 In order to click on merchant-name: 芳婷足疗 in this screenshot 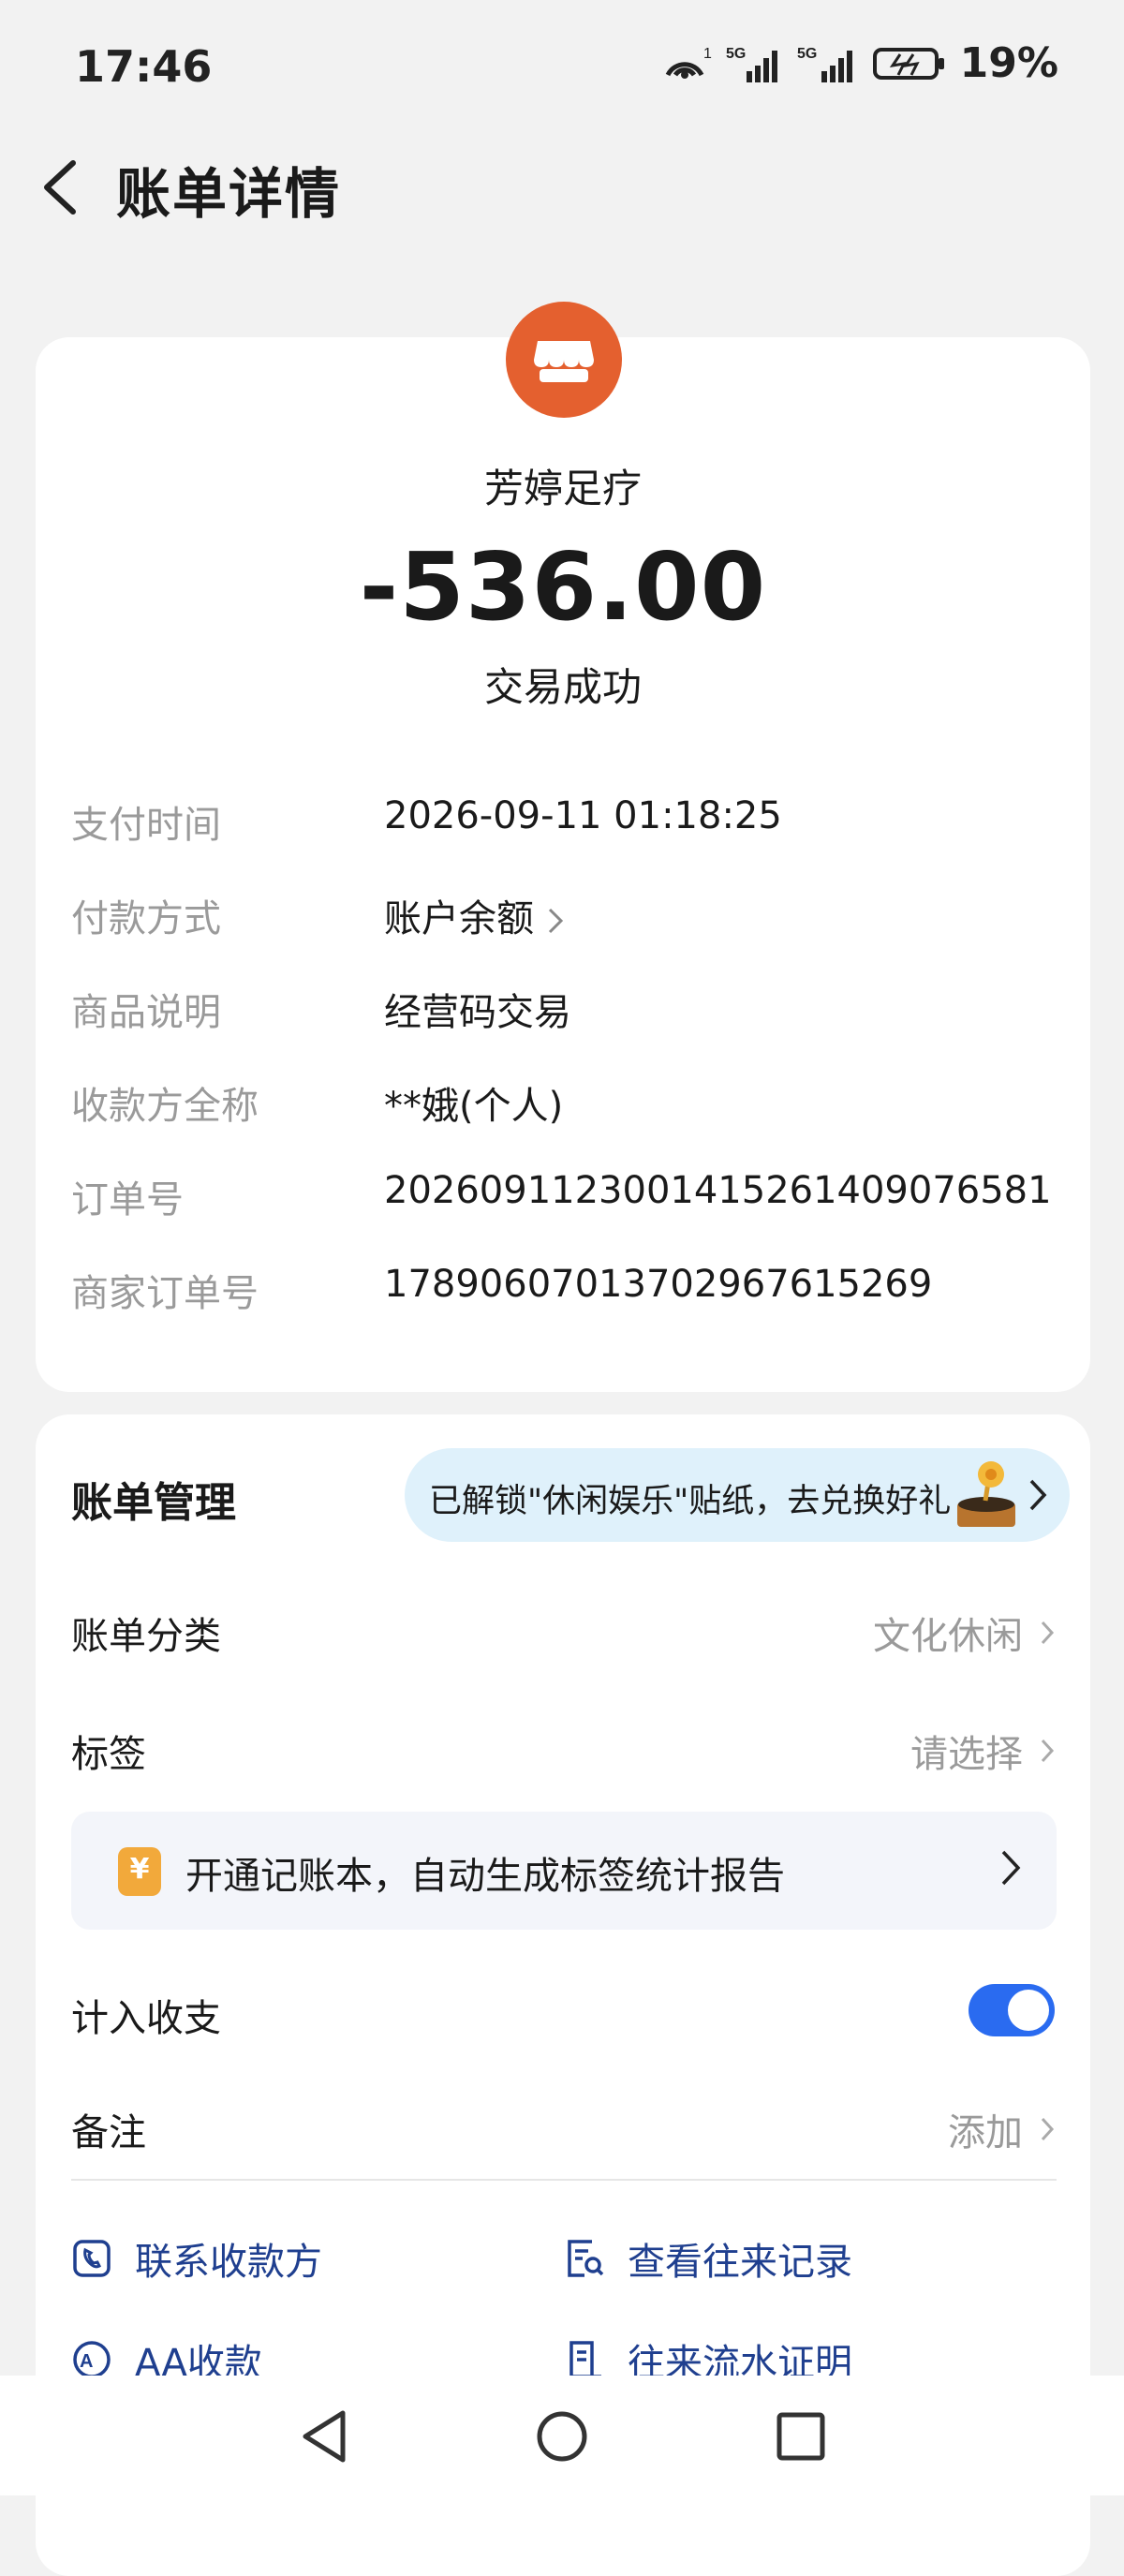, I will do `click(562, 489)`.